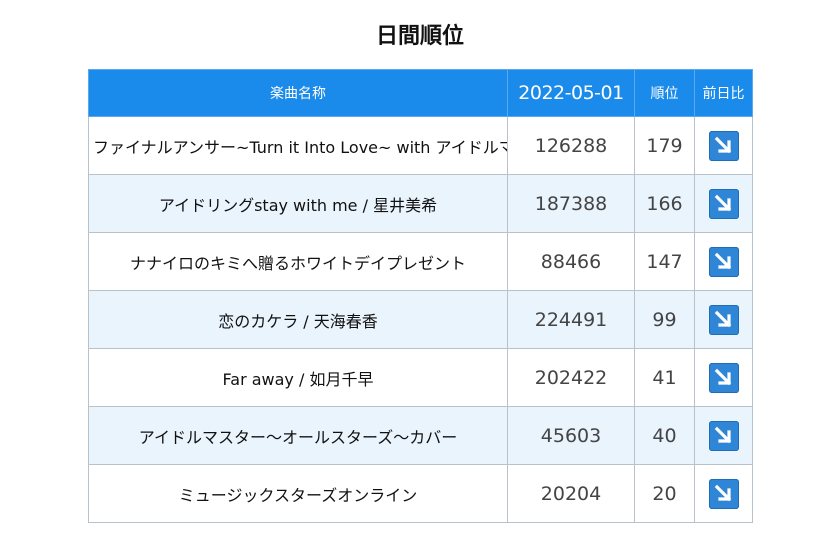 This screenshot has width=840, height=548. What do you see at coordinates (571, 145) in the screenshot?
I see `play-count: 126288` at bounding box center [571, 145].